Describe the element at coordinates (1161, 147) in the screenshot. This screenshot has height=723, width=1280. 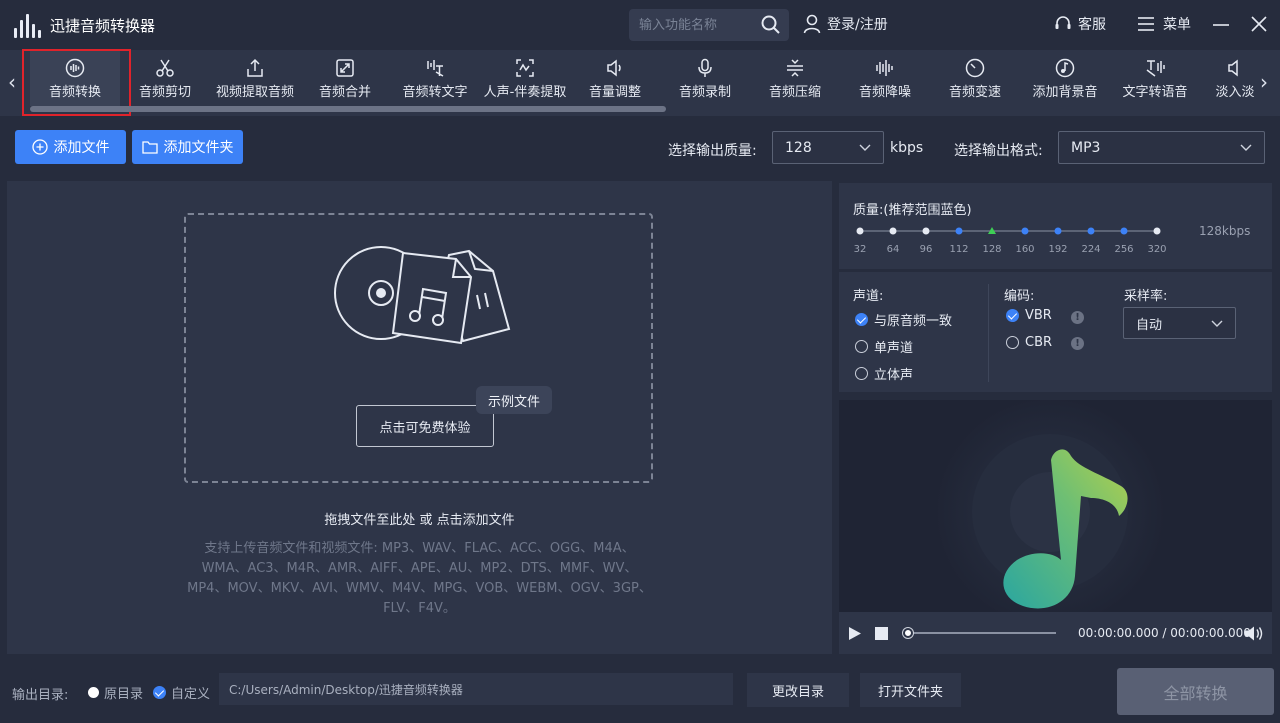
I see `format-select: MP3` at that location.